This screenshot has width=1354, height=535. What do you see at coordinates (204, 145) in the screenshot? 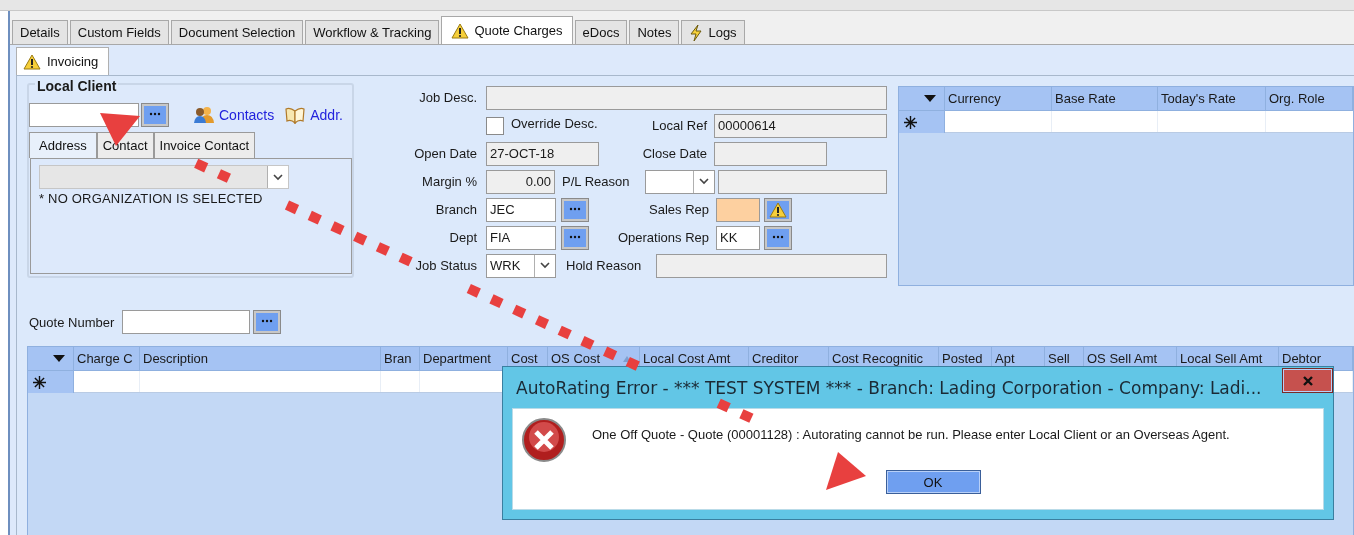
I see `tab: Invoice Contact` at bounding box center [204, 145].